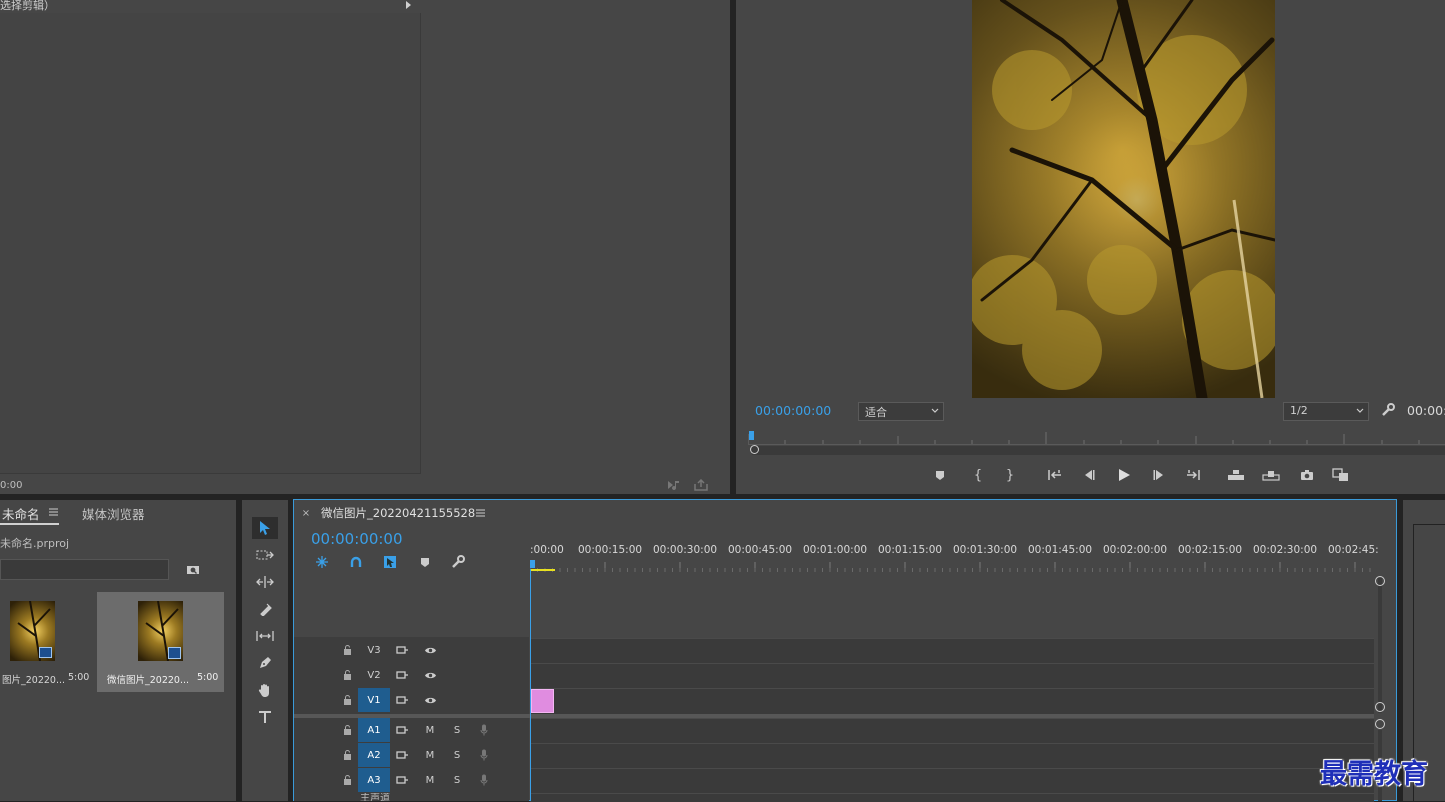  Describe the element at coordinates (374, 780) in the screenshot. I see `track-label-a3: A3` at that location.